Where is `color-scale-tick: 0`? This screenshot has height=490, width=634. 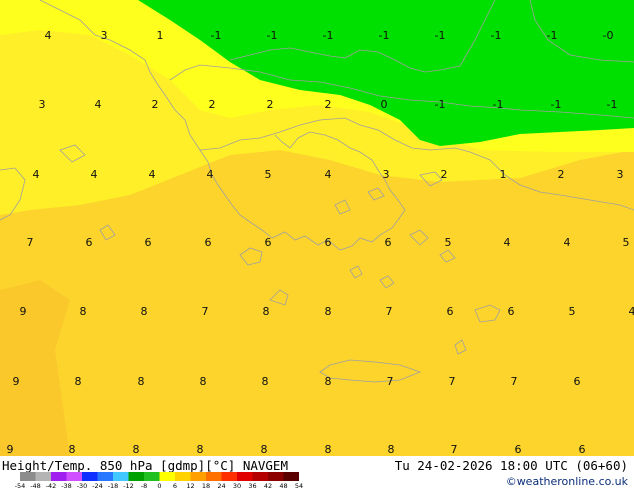 color-scale-tick: 0 is located at coordinates (159, 486).